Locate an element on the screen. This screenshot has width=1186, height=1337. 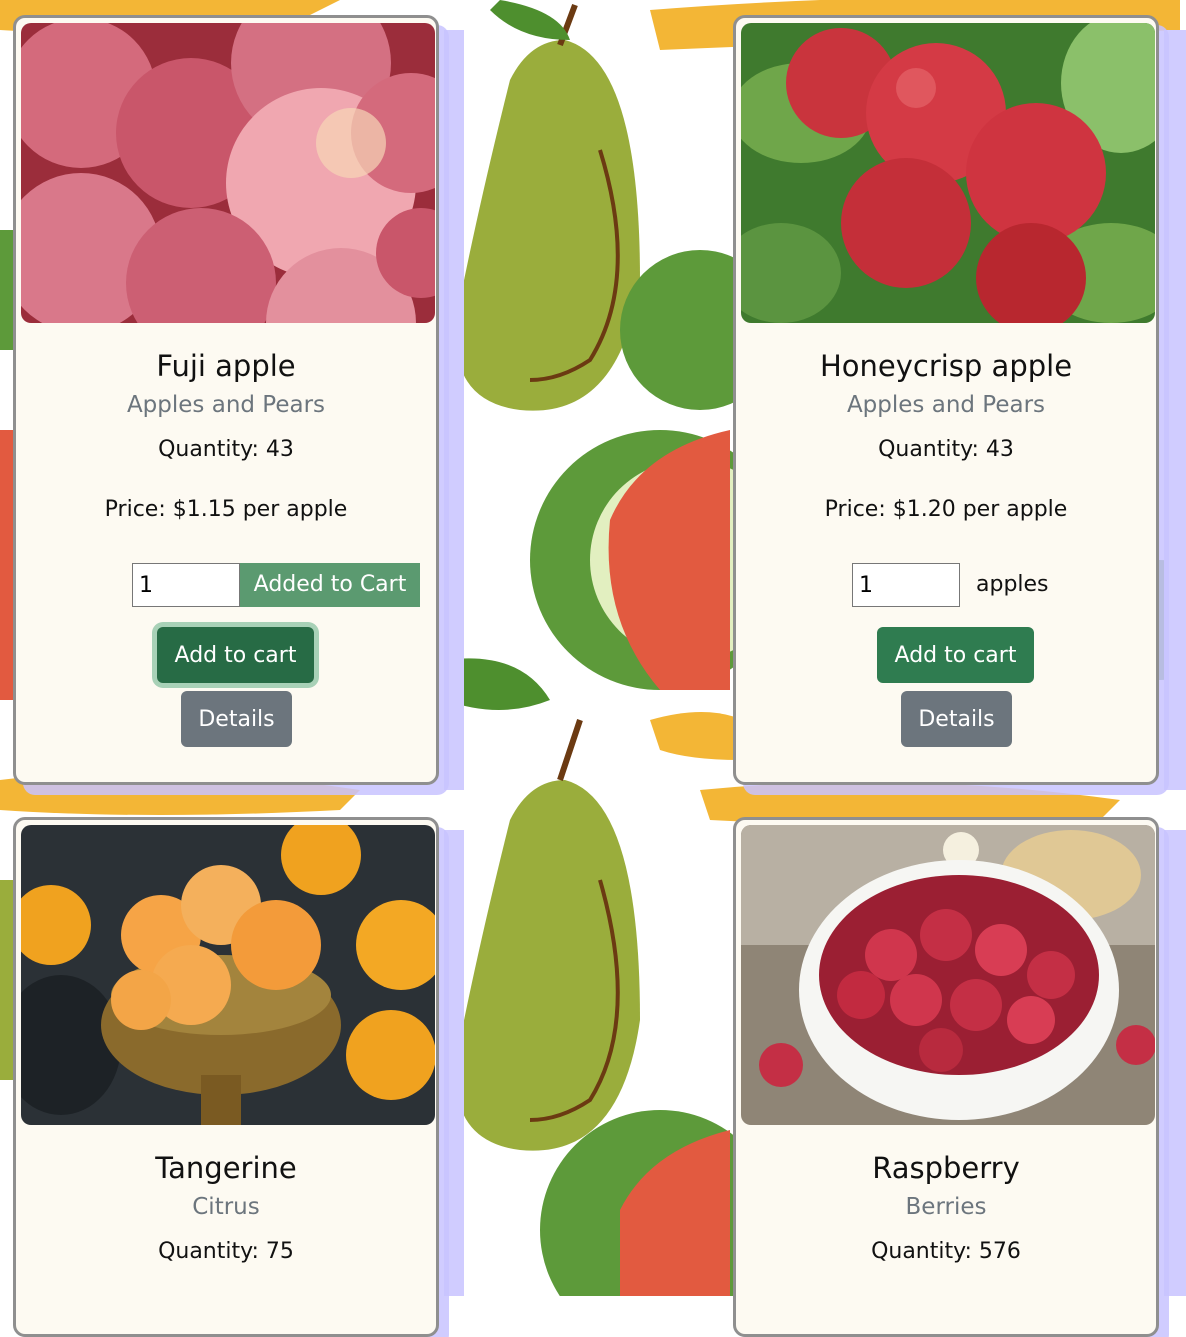
product-category: Citrus is located at coordinates (226, 1207).